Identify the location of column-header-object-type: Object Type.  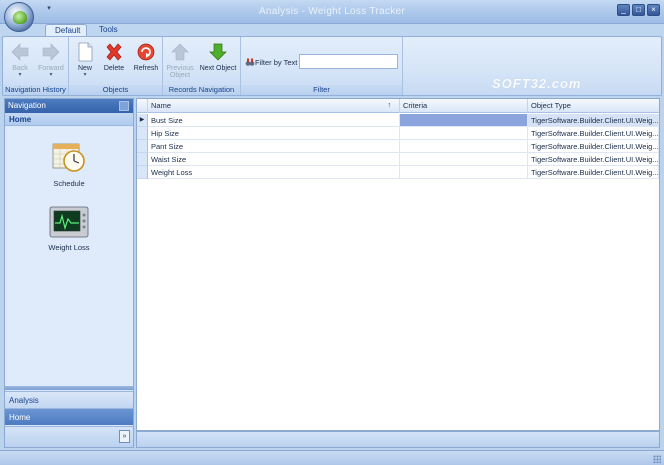
(593, 106).